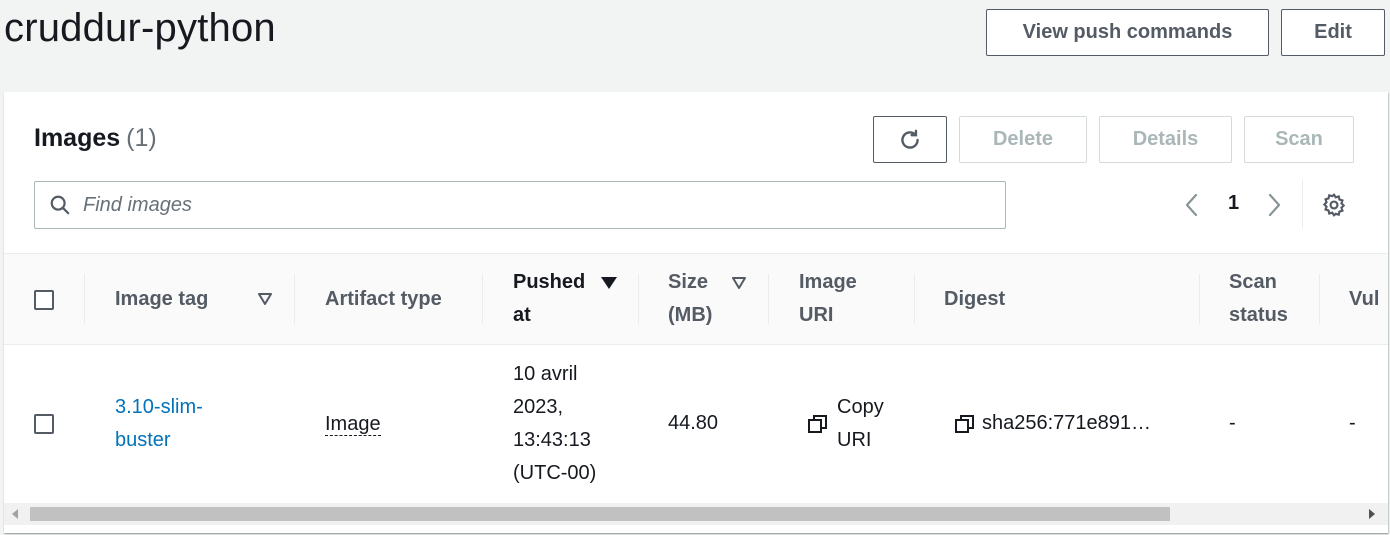  I want to click on artifact-type-value: Image, so click(353, 424).